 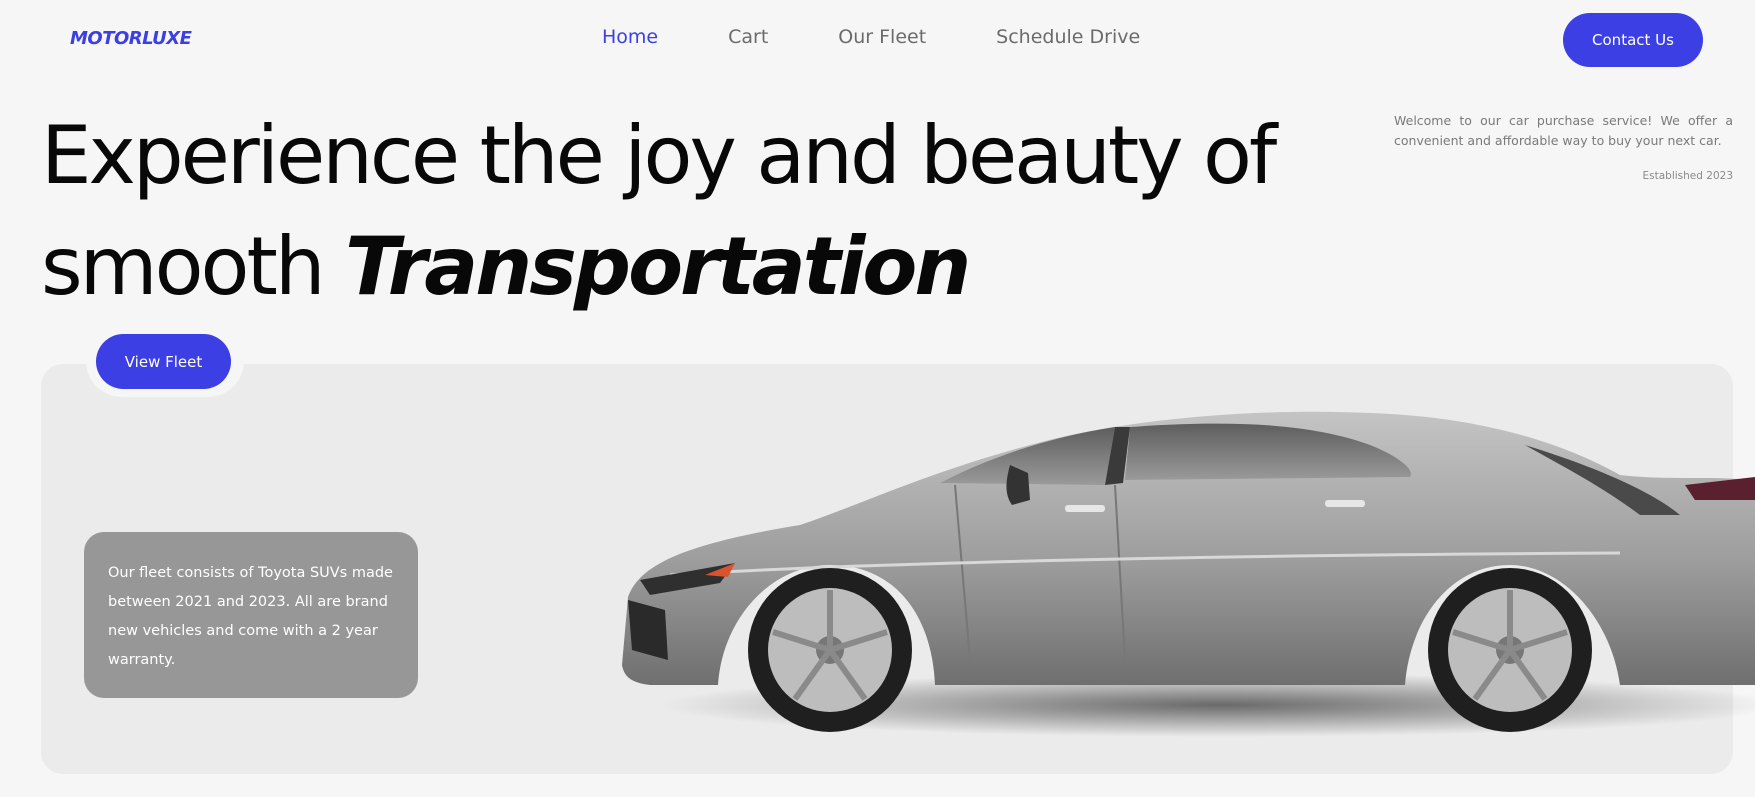 I want to click on car-handle, so click(x=1085, y=508).